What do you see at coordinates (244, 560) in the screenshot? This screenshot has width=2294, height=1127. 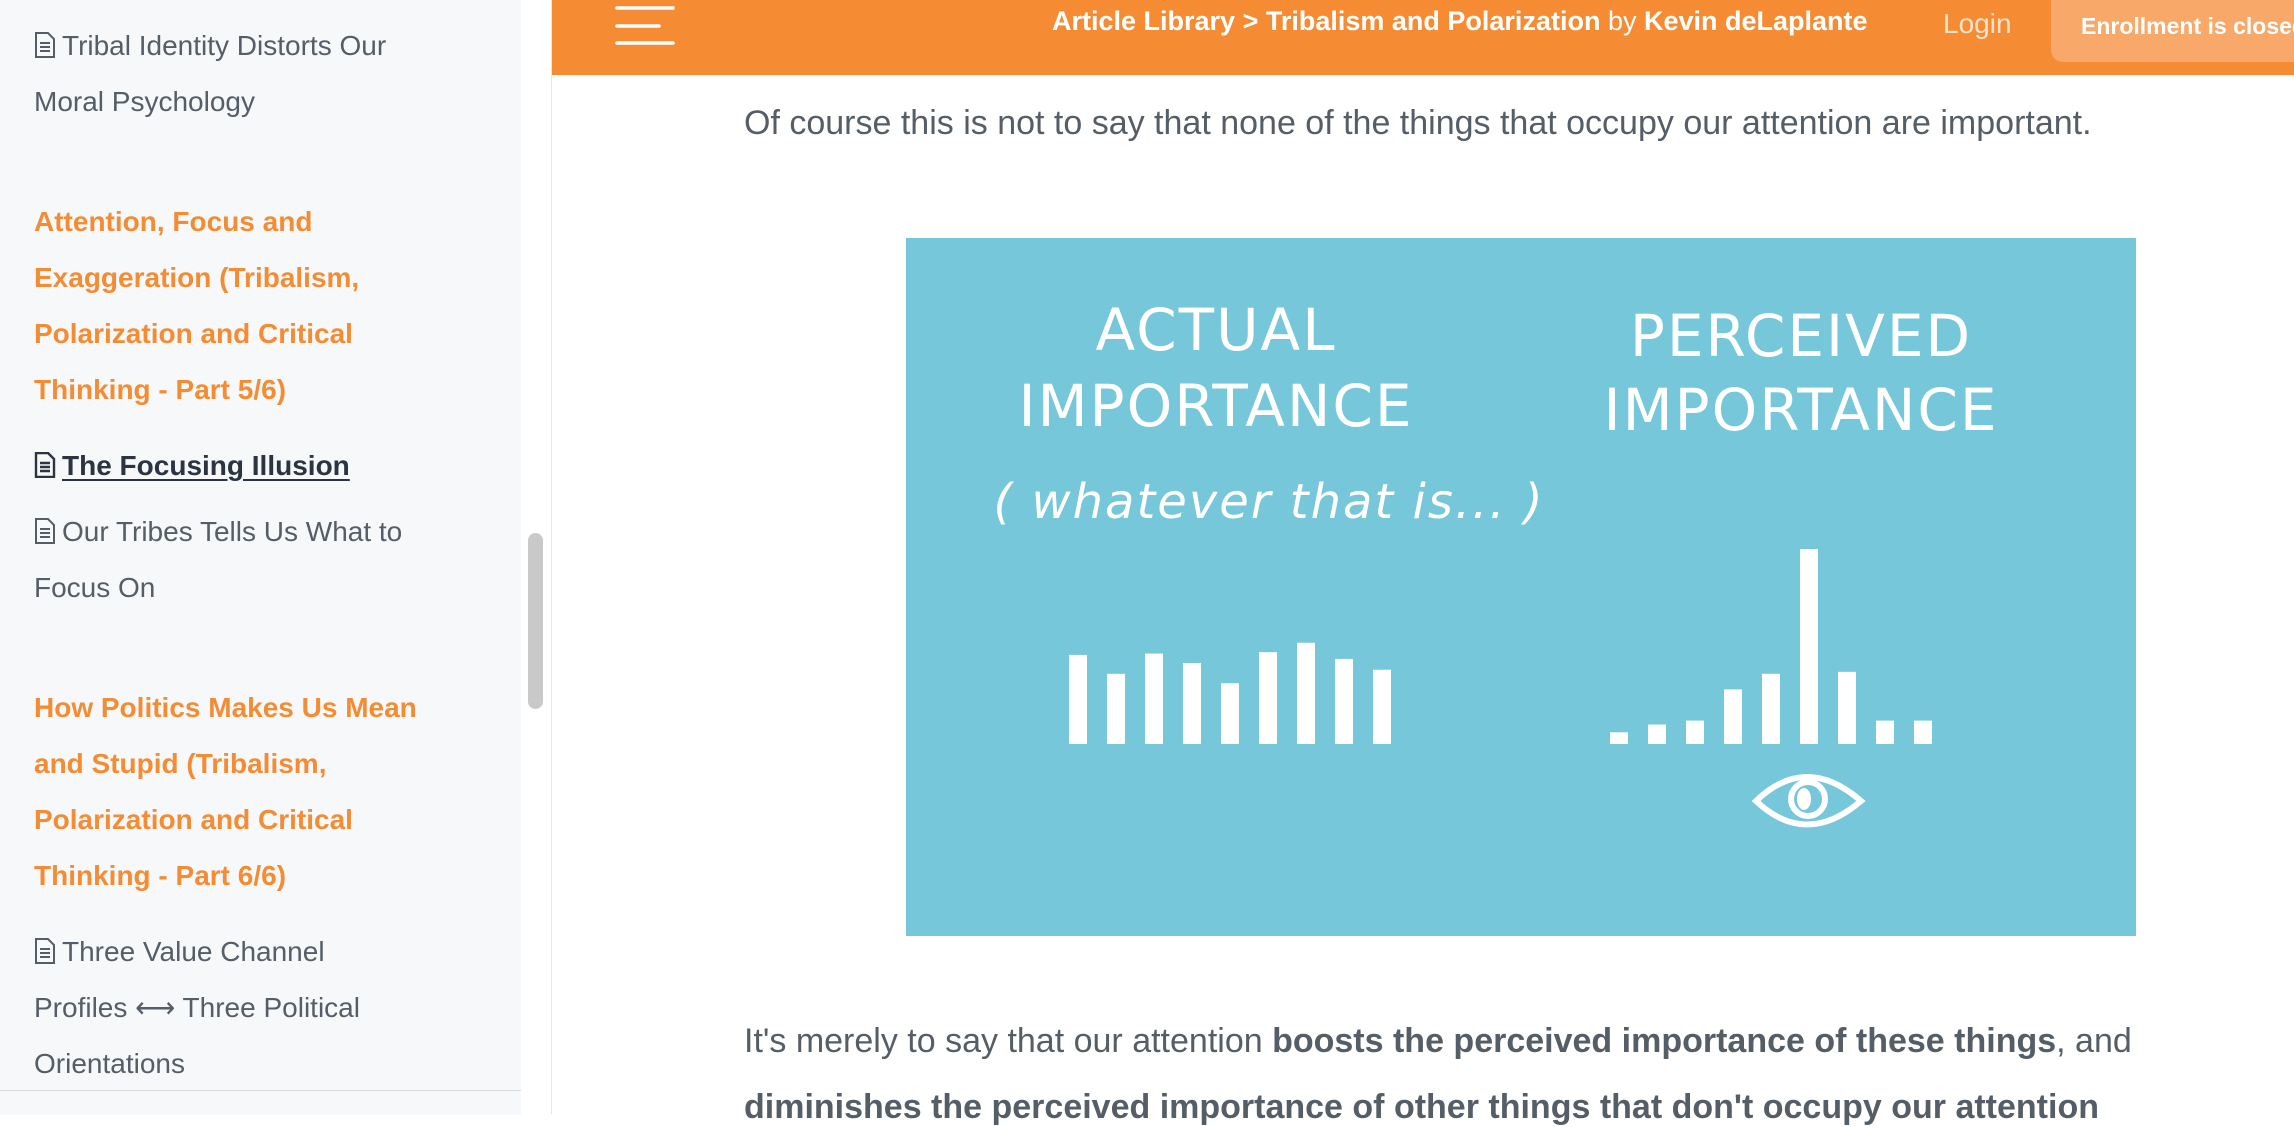 I see `sidebar-item-our-tribes: Our Tribes Tells Us What to Focus On` at bounding box center [244, 560].